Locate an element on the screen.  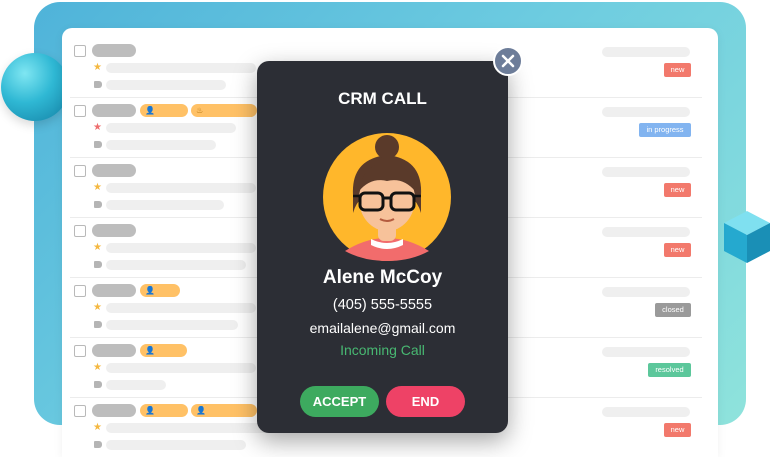
close-icon is located at coordinates (508, 61).